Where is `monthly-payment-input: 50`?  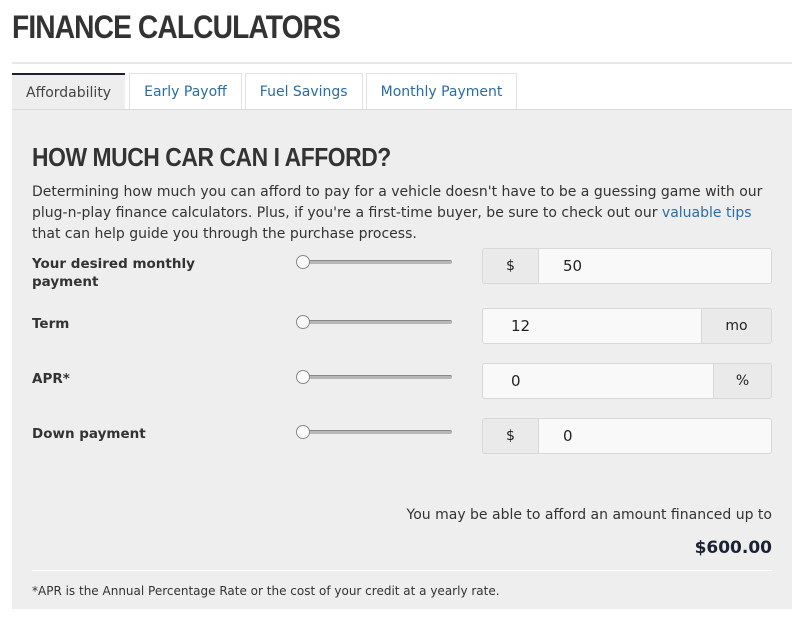 monthly-payment-input: 50 is located at coordinates (655, 266).